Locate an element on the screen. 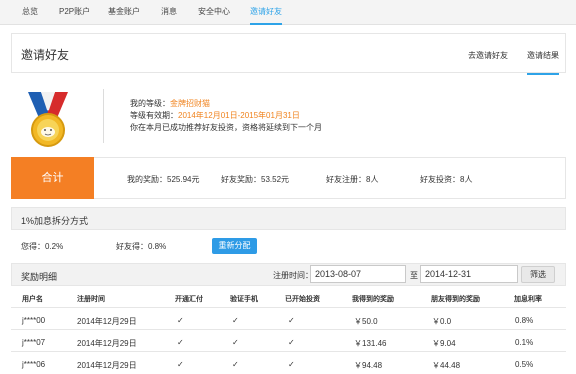 This screenshot has height=374, width=576. cell-my-reward: ￥94.48 is located at coordinates (368, 365).